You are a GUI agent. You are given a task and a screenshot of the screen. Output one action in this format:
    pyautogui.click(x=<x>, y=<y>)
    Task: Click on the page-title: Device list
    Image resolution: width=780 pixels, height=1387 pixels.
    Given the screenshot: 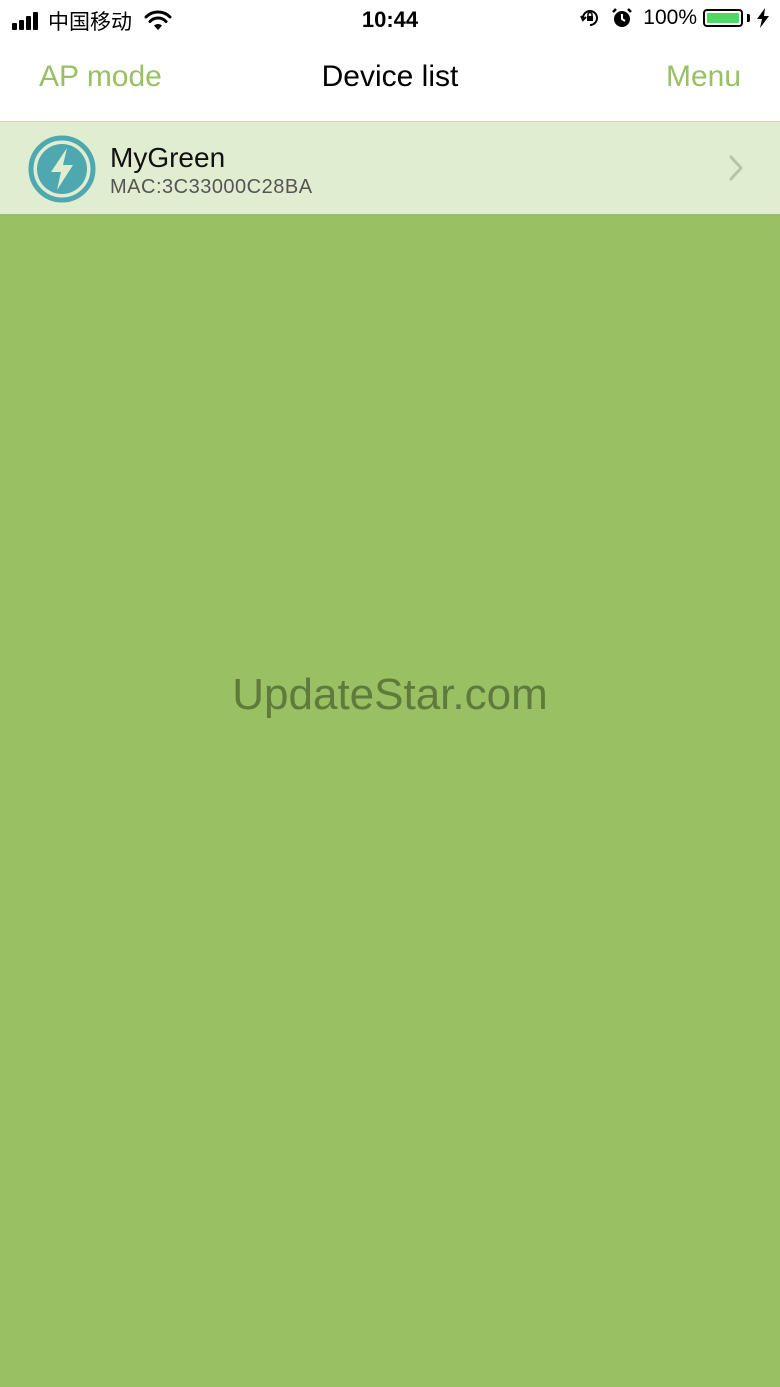 What is the action you would take?
    pyautogui.click(x=390, y=76)
    